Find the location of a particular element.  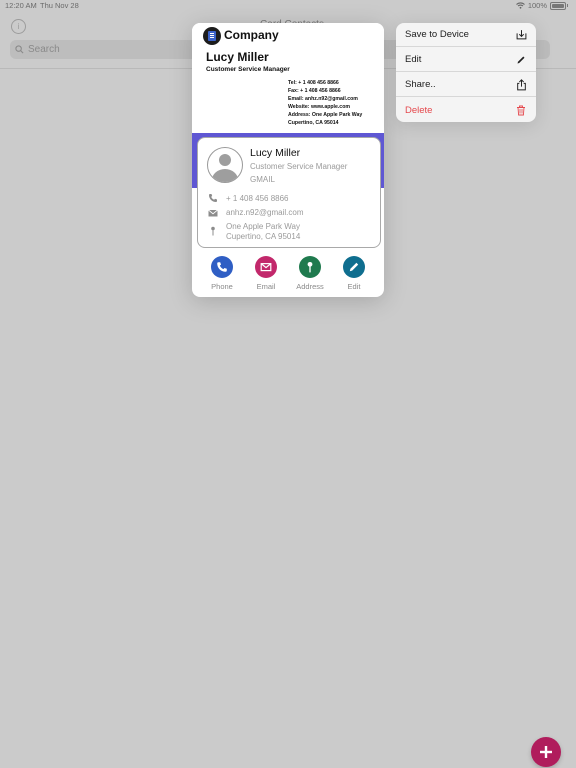

bc-detail-line: Email: anhz.n92@gmail.com is located at coordinates (323, 99).